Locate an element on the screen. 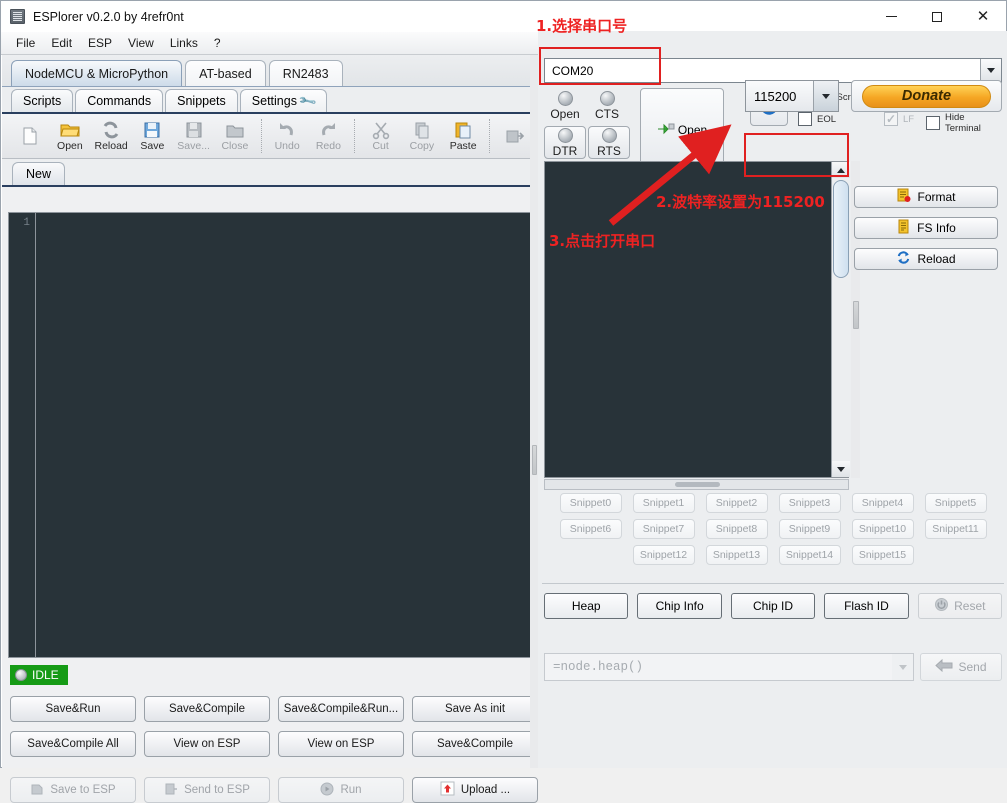 The image size is (1007, 803). serial-led-group: Open CTS DTR RTS is located at coordinates (587, 123).